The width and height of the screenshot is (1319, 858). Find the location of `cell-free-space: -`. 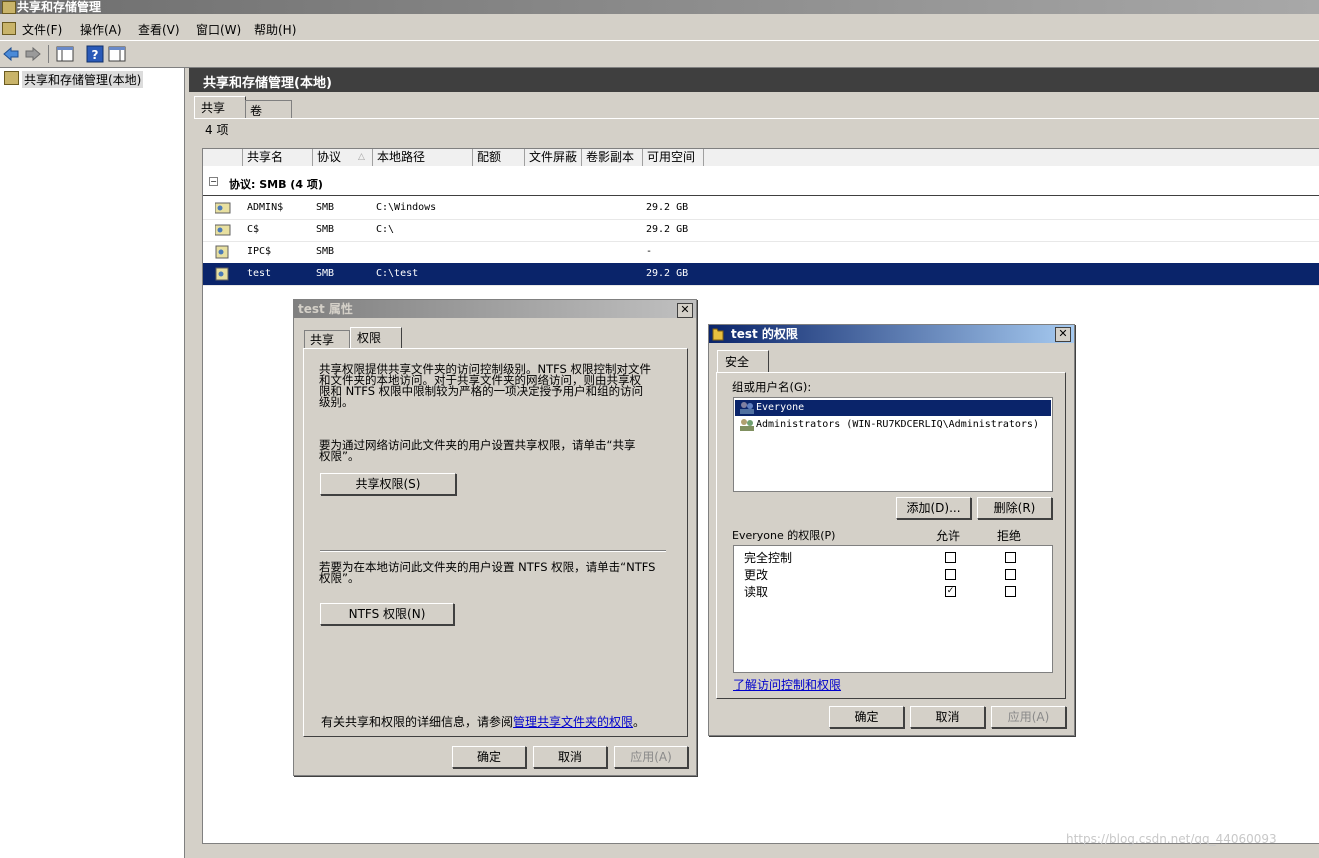

cell-free-space: - is located at coordinates (649, 251).